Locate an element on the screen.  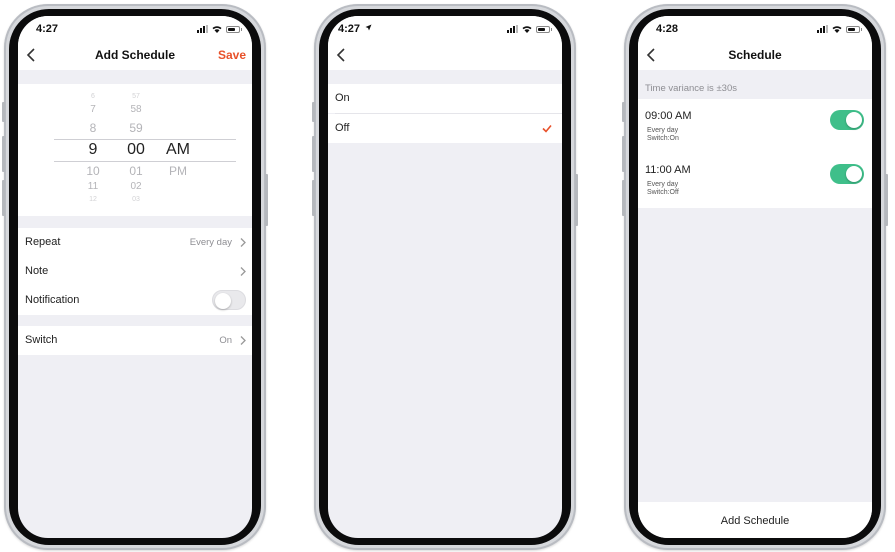
status-bar: 4:28 is located at coordinates (755, 28).